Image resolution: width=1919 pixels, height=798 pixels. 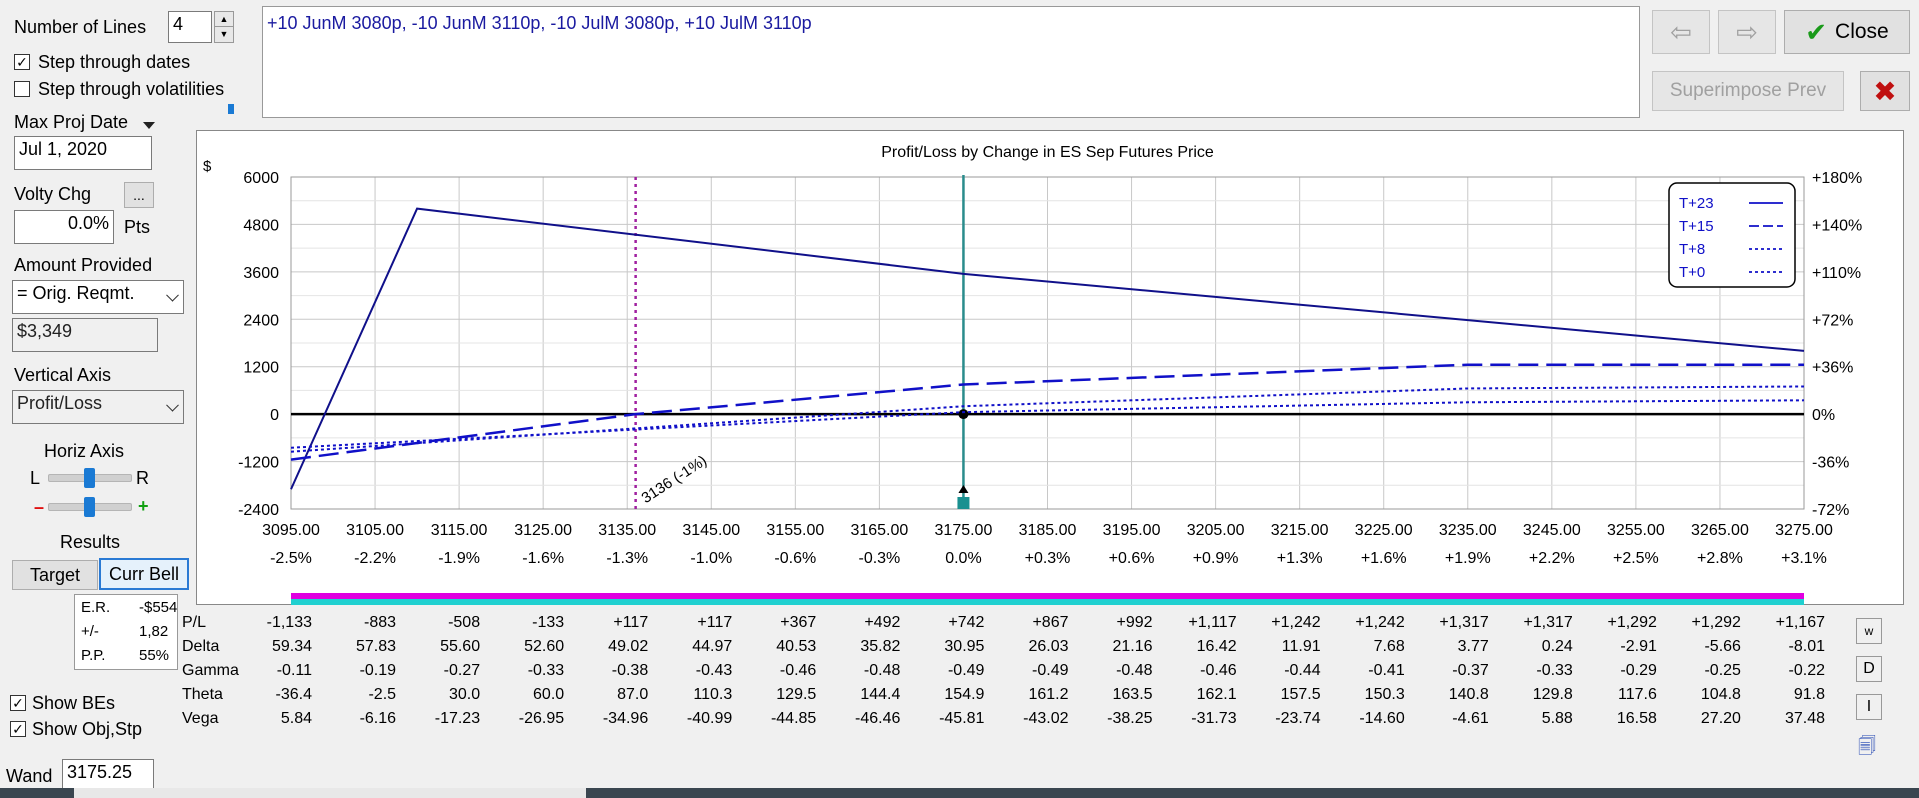 What do you see at coordinates (1832, 320) in the screenshot?
I see `y2-tick-label: +72%` at bounding box center [1832, 320].